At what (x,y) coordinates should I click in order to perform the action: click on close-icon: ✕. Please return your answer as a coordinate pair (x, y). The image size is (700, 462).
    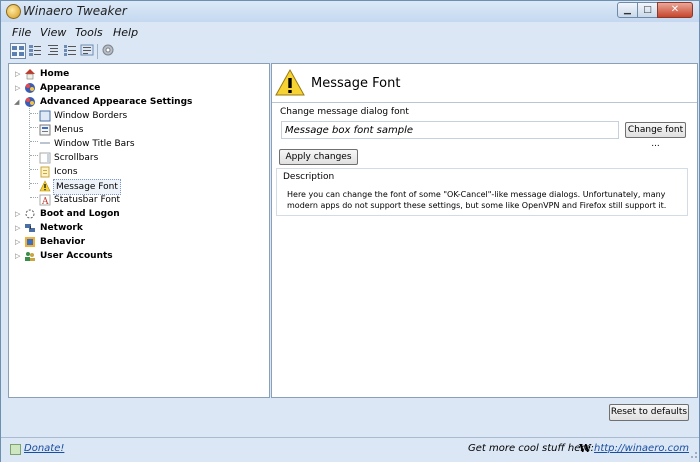
    Looking at the image, I should click on (675, 9).